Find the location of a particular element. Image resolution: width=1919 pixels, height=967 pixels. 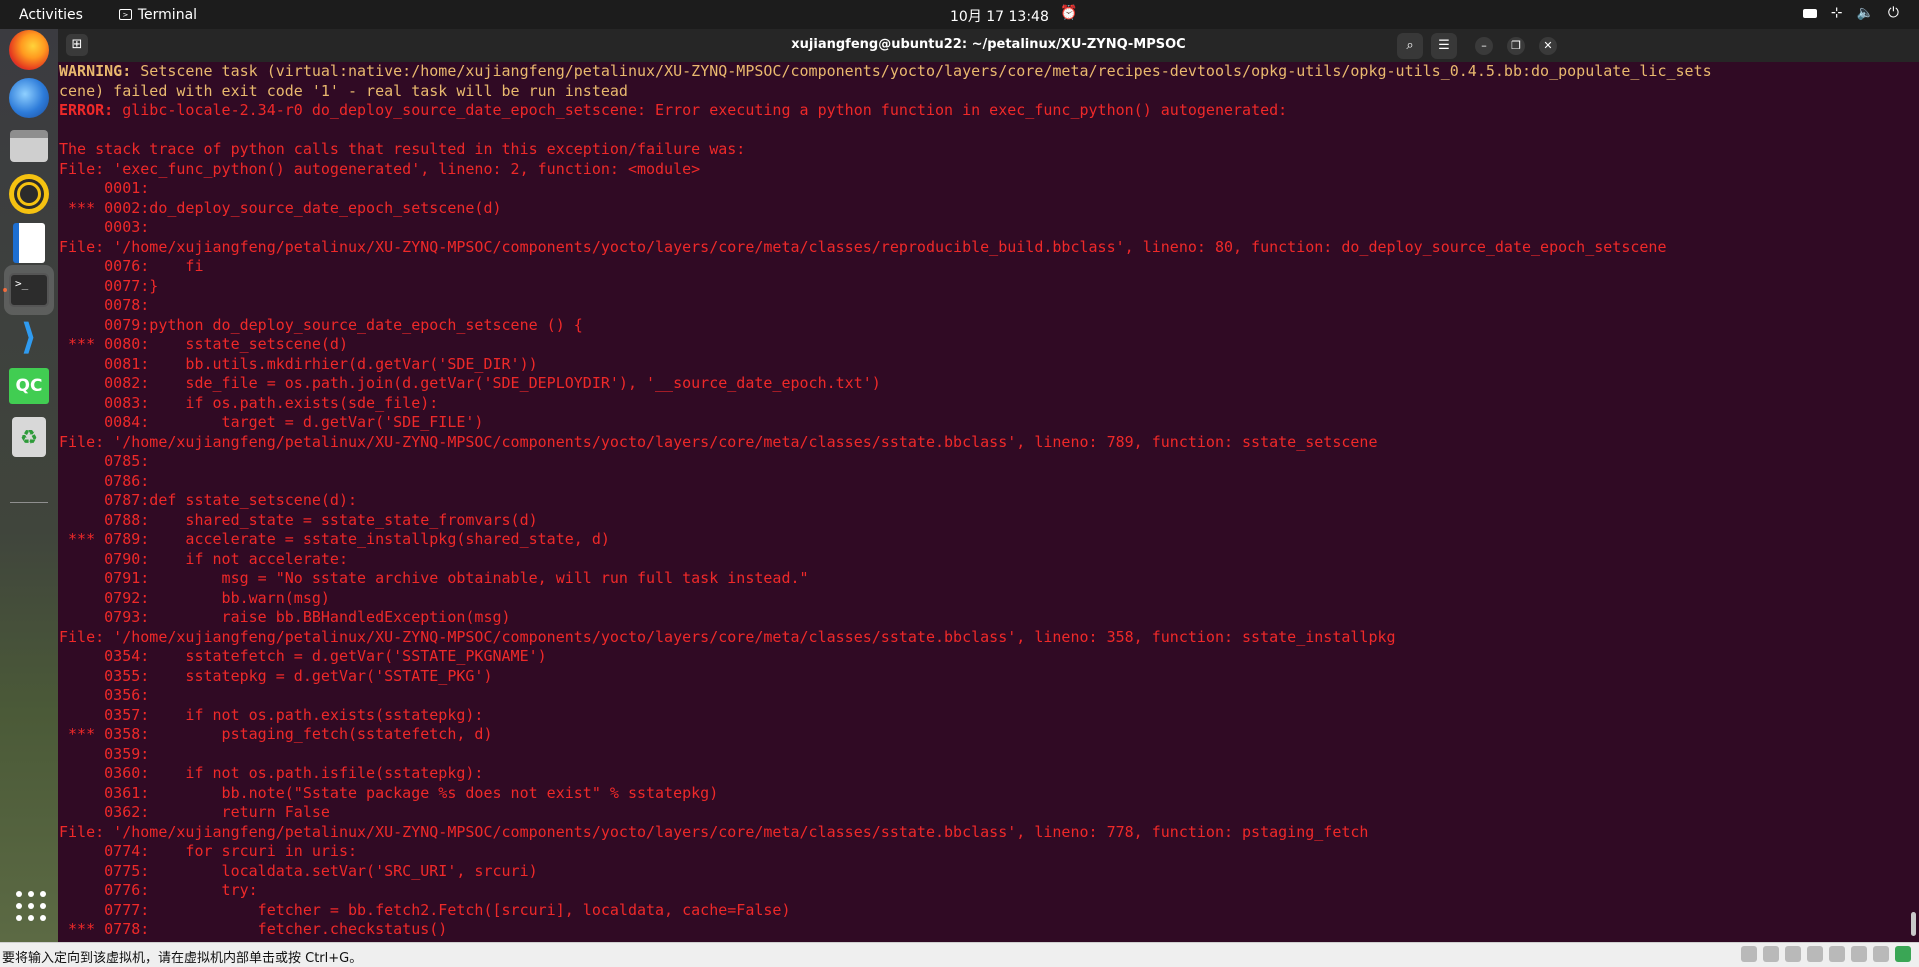

dock-item-files is located at coordinates (29, 146).